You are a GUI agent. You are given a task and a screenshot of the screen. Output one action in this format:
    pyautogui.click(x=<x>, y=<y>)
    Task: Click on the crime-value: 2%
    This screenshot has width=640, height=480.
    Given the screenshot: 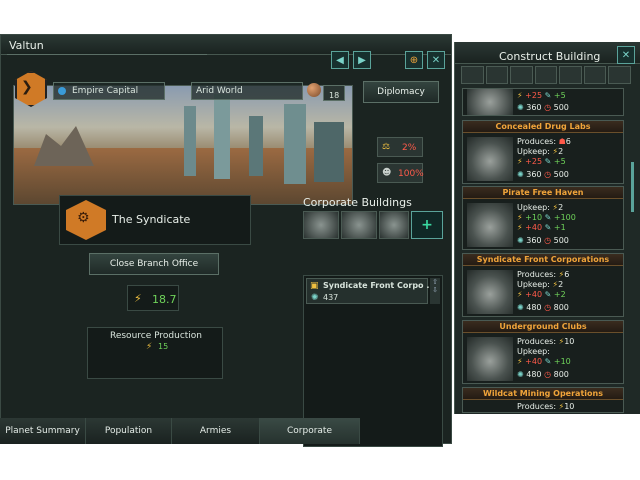 What is the action you would take?
    pyautogui.click(x=409, y=148)
    